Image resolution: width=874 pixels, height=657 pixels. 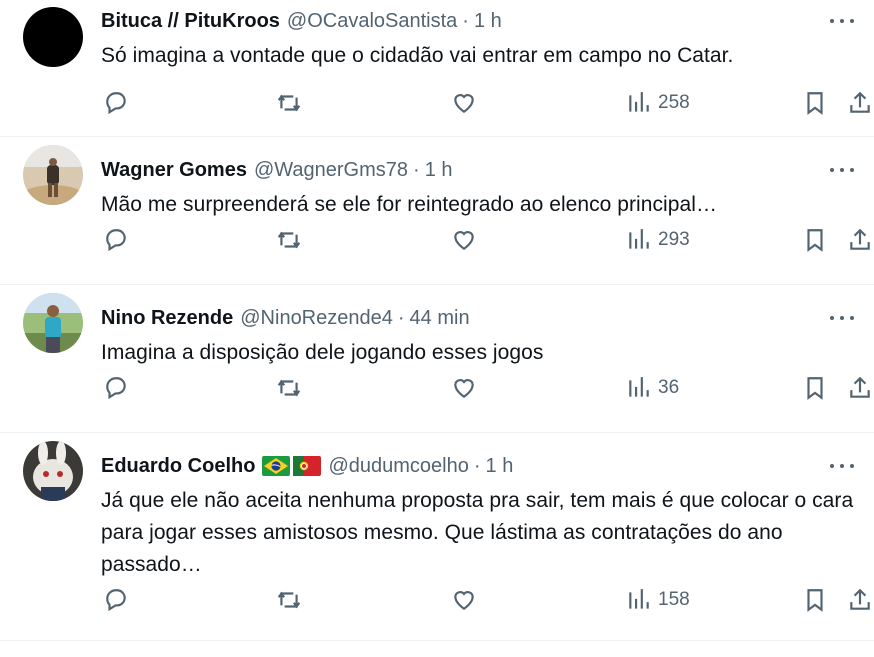 I want to click on user-handle: @WagnerGms78, so click(x=331, y=170).